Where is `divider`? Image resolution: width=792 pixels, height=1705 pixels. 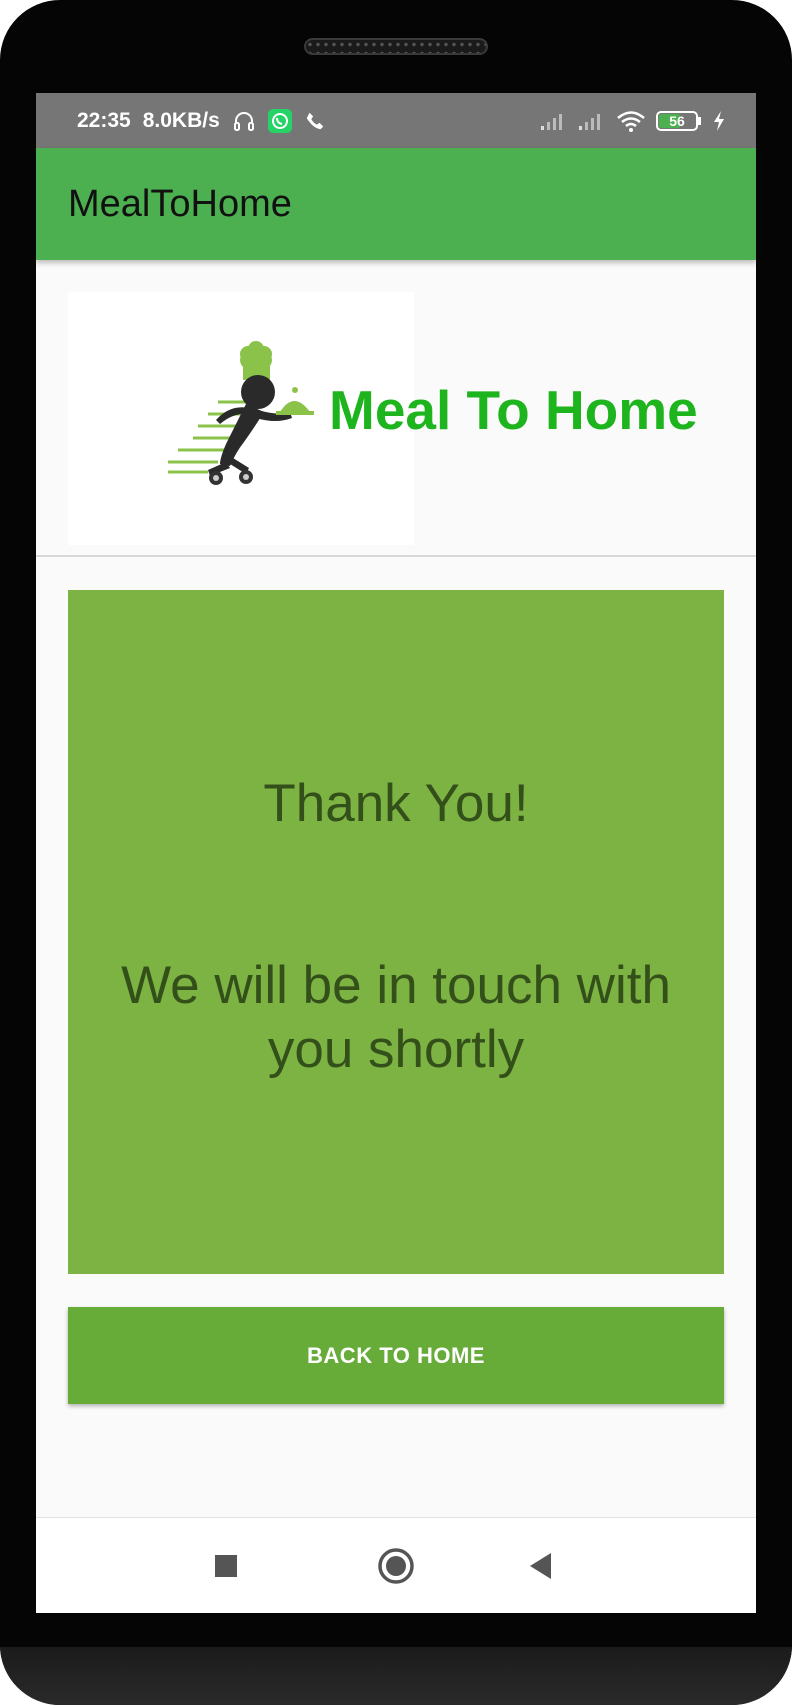 divider is located at coordinates (396, 556).